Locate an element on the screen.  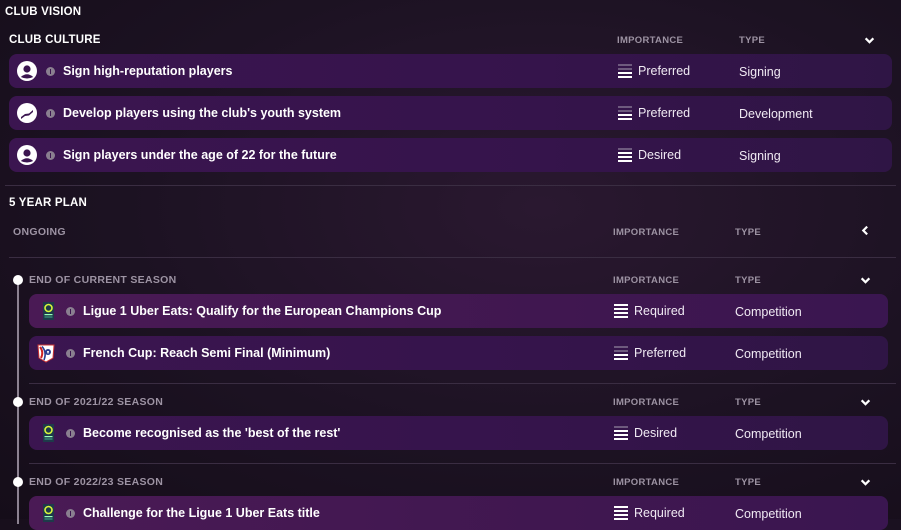
group-heading: END OF 2021/22 SEASON is located at coordinates (96, 402).